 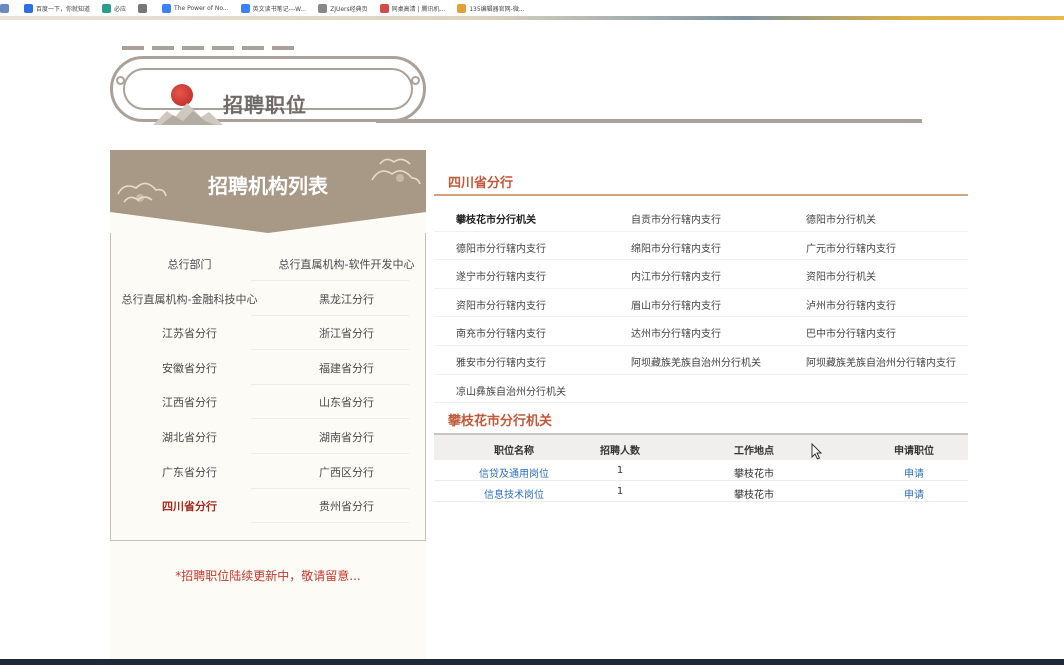 I want to click on org-link: 湖南省分行, so click(x=346, y=437).